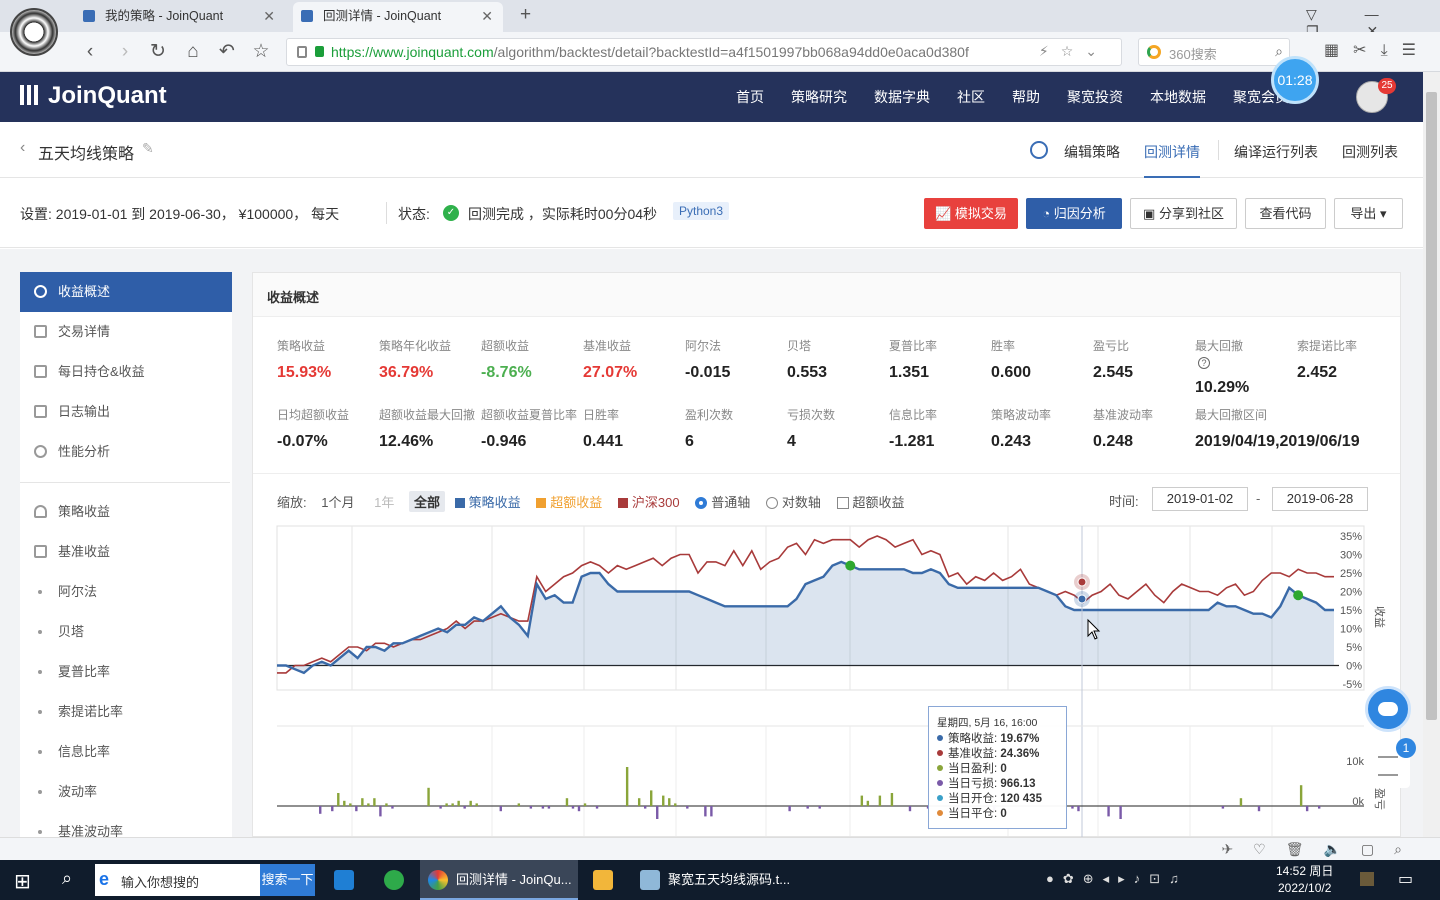  What do you see at coordinates (1095, 97) in the screenshot?
I see `nav-item-invest: 聚宽投资` at bounding box center [1095, 97].